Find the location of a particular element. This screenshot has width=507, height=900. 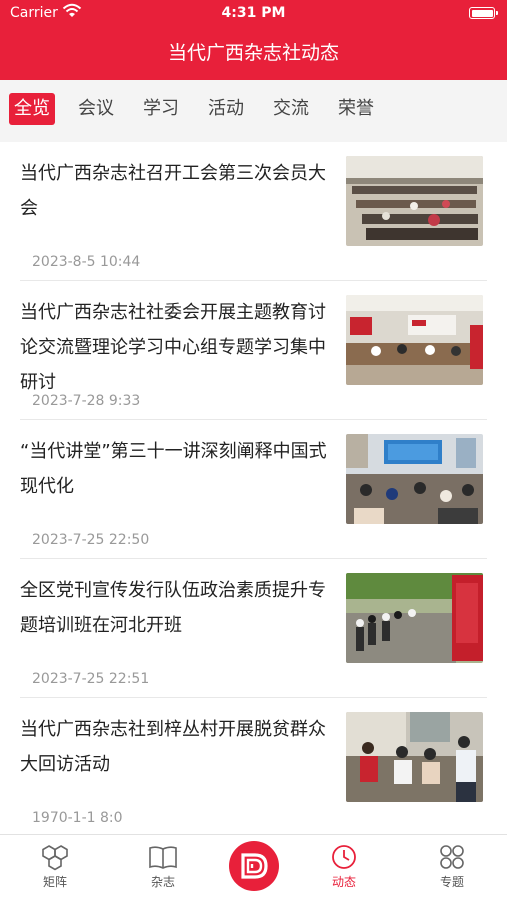

bottom-tab-bar: 矩阵 杂志 动态 专题 is located at coordinates (253, 867).